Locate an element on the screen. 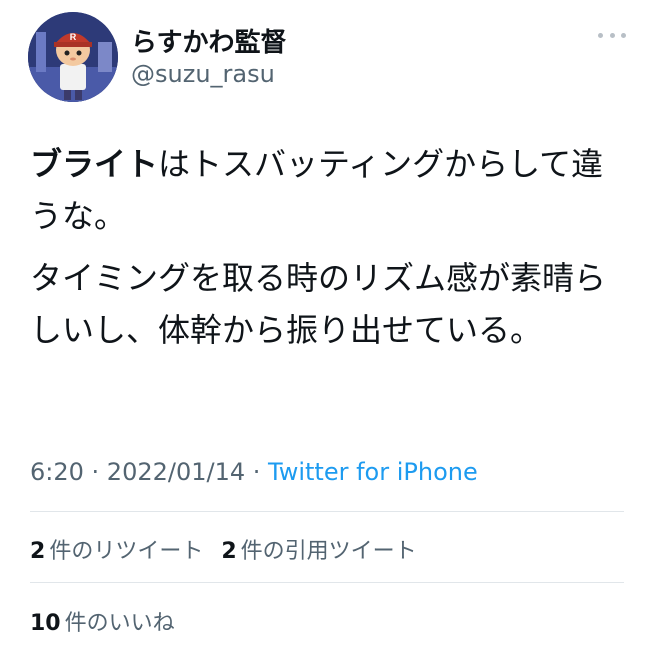  avatar-image: R is located at coordinates (73, 57).